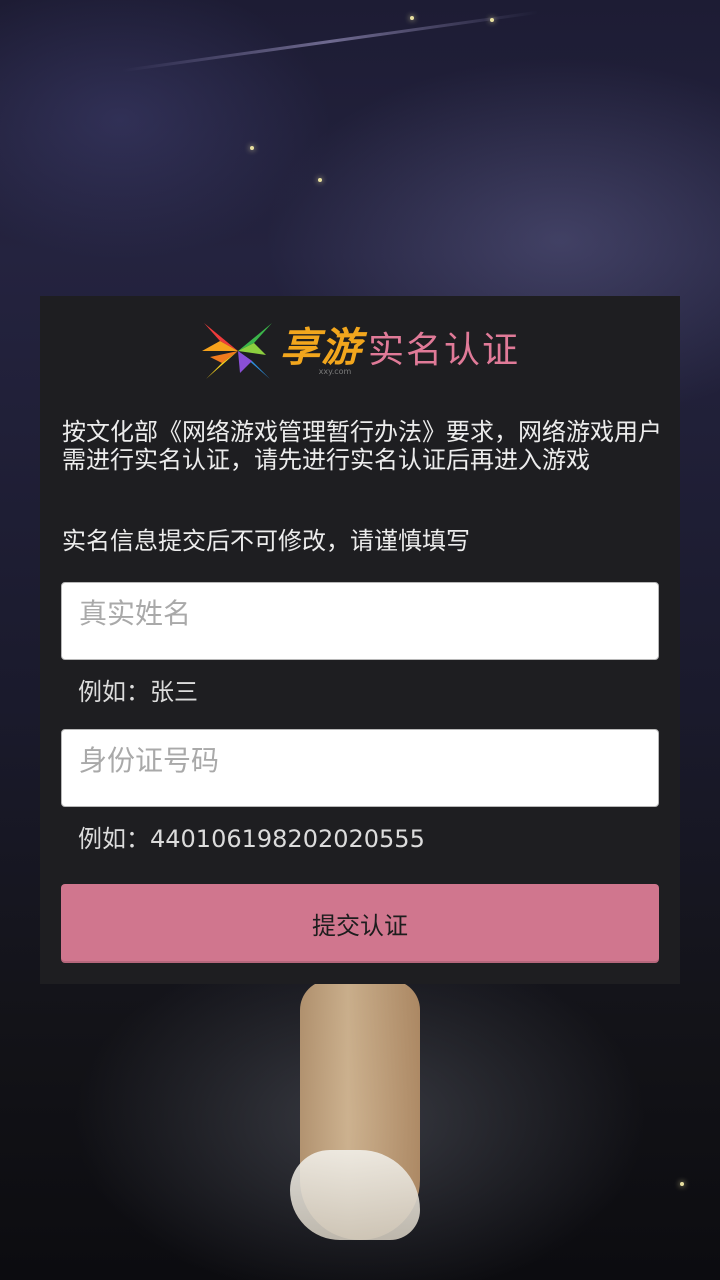 This screenshot has width=720, height=1280. I want to click on id-number-hint: 例如：440106198202020555, so click(251, 839).